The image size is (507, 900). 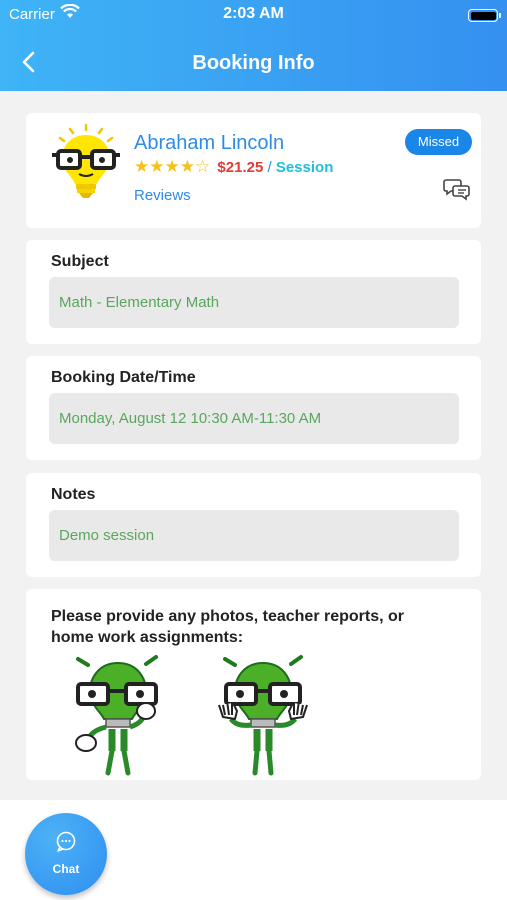 I want to click on status-badge: Missed, so click(x=438, y=142).